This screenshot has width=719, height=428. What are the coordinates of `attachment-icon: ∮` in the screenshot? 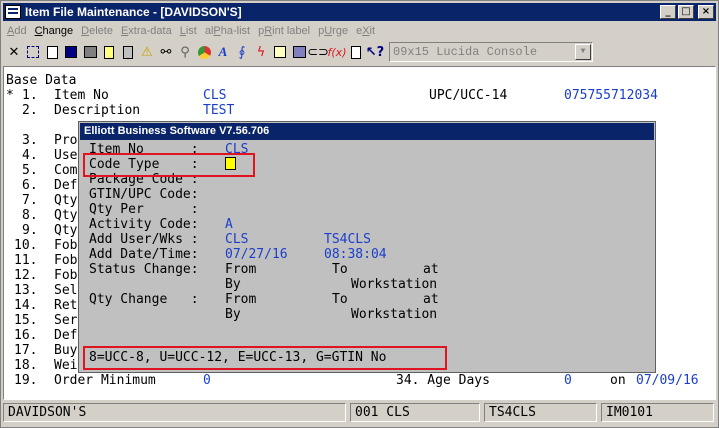 It's located at (242, 52).